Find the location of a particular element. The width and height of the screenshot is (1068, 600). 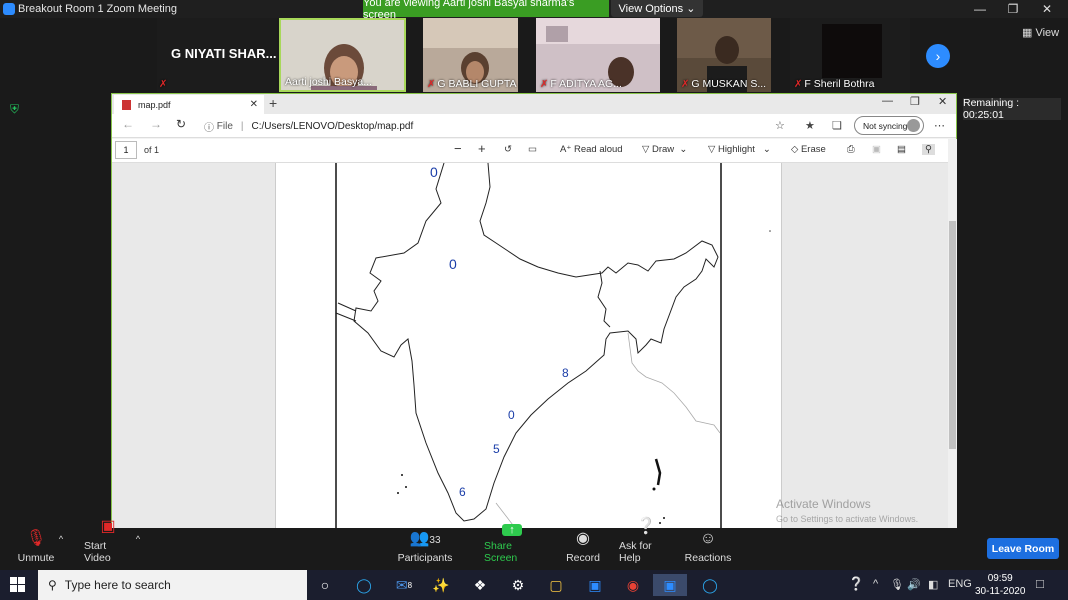

favorites-bar-icon: ★ is located at coordinates (810, 125).